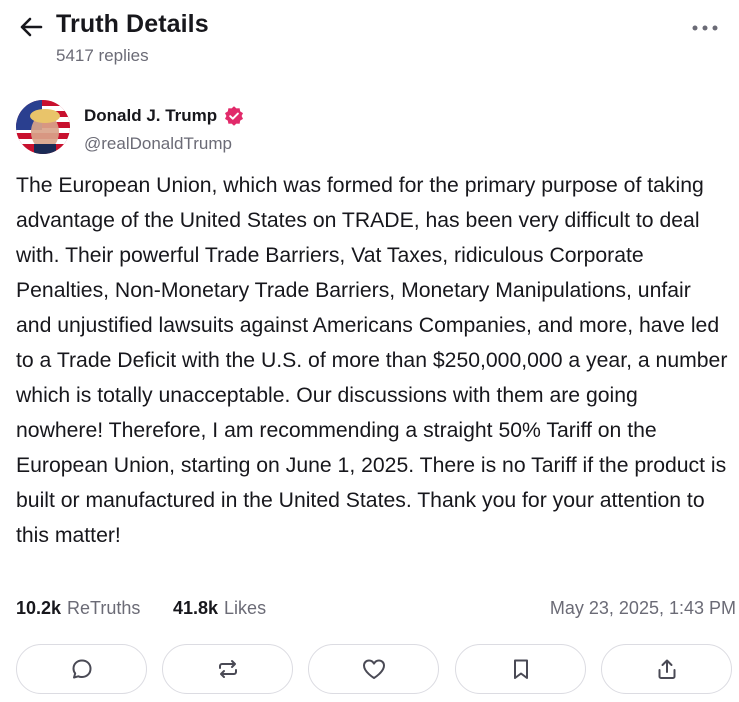 The width and height of the screenshot is (739, 702). I want to click on retruths-count: 10.2k, so click(39, 608).